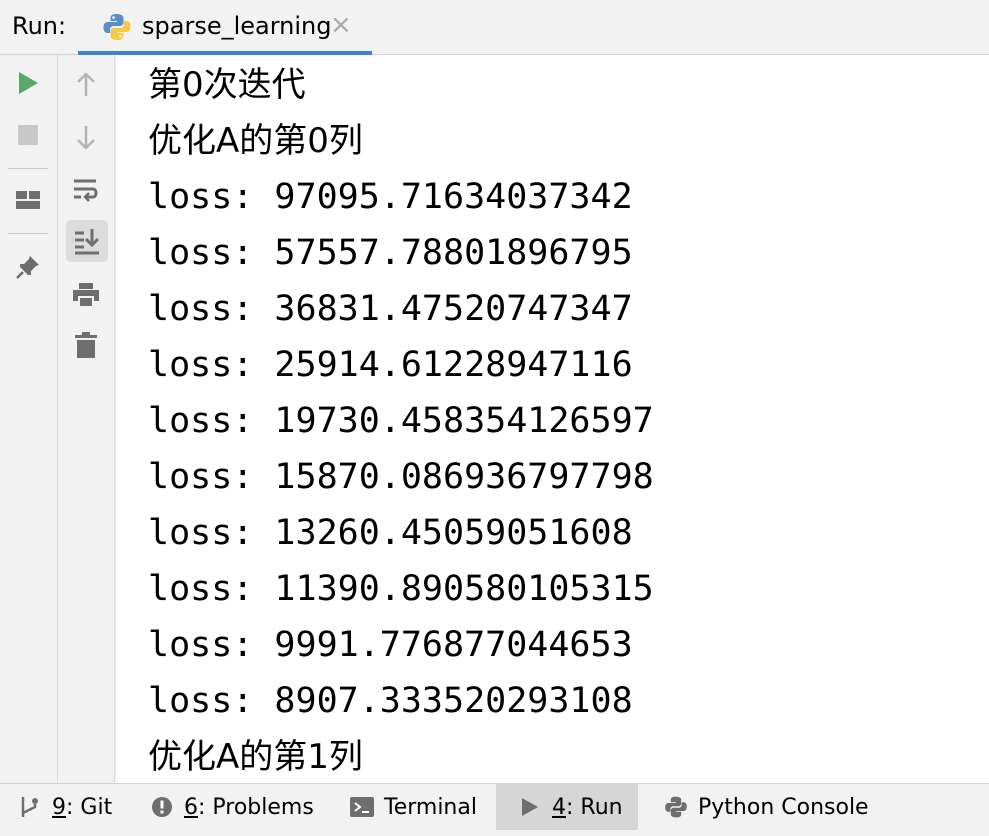  Describe the element at coordinates (390, 309) in the screenshot. I see `console-line: loss: 36831.47520747347` at that location.